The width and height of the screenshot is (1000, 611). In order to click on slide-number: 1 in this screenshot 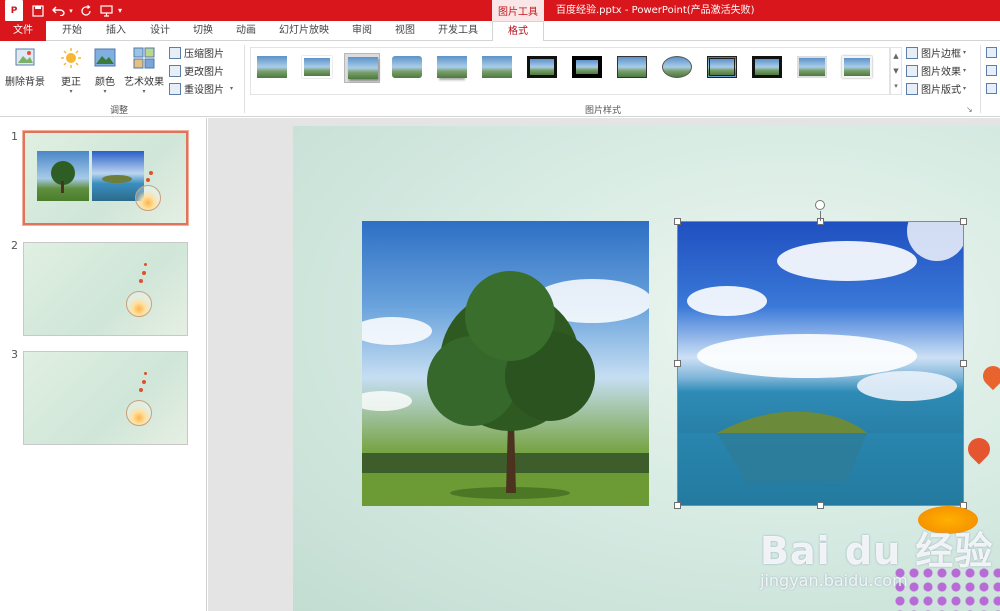, I will do `click(14, 136)`.